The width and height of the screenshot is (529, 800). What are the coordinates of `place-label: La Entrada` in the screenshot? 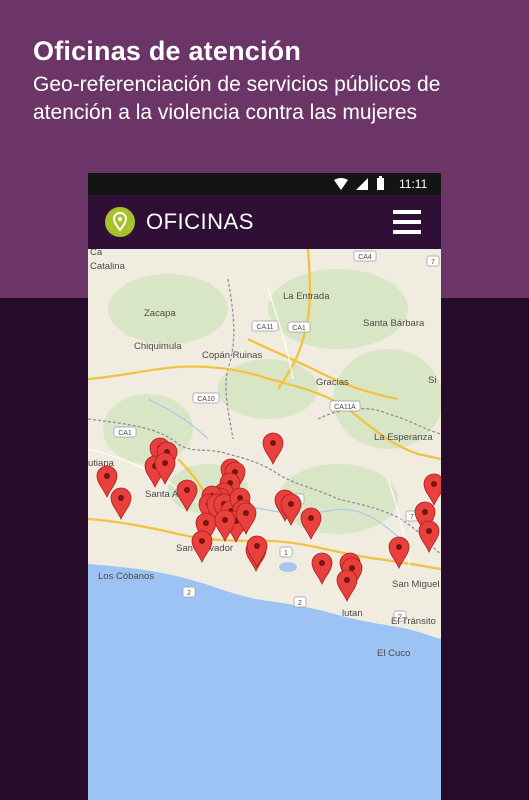 It's located at (306, 296).